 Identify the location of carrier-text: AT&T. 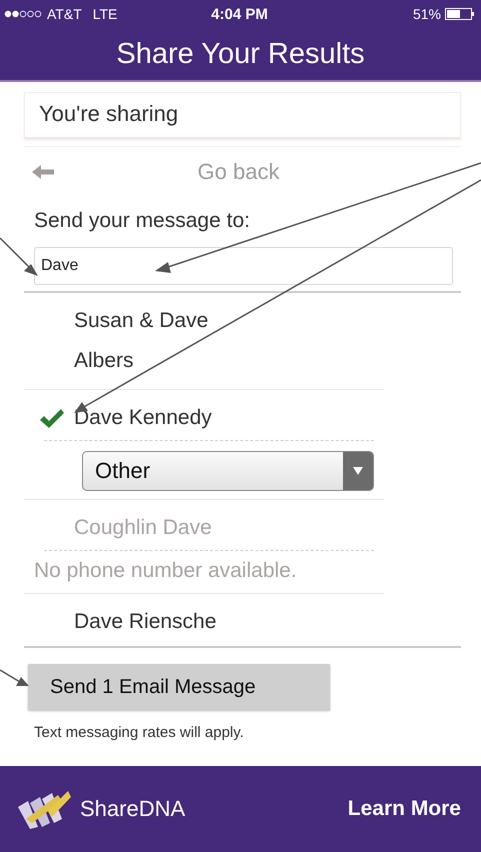
(64, 14).